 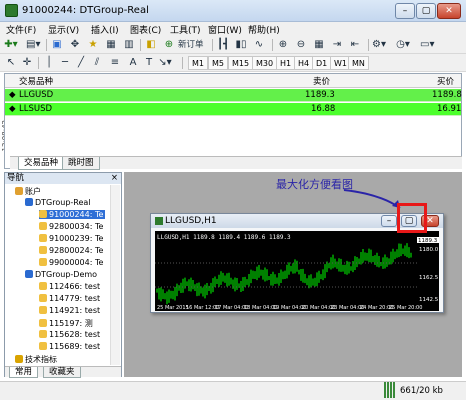 What do you see at coordinates (76, 226) in the screenshot?
I see `tree-label: 92800034: Te` at bounding box center [76, 226].